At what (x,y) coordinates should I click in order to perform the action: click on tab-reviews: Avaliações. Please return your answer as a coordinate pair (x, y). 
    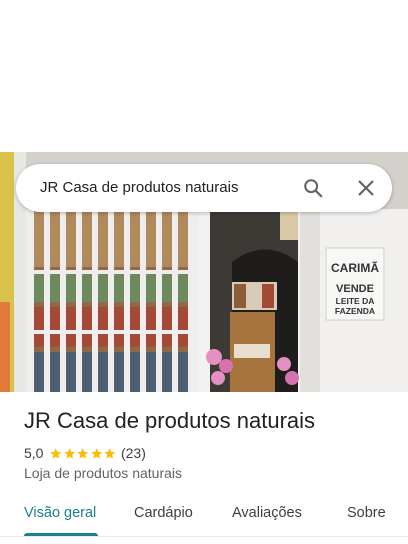
    Looking at the image, I should click on (267, 513).